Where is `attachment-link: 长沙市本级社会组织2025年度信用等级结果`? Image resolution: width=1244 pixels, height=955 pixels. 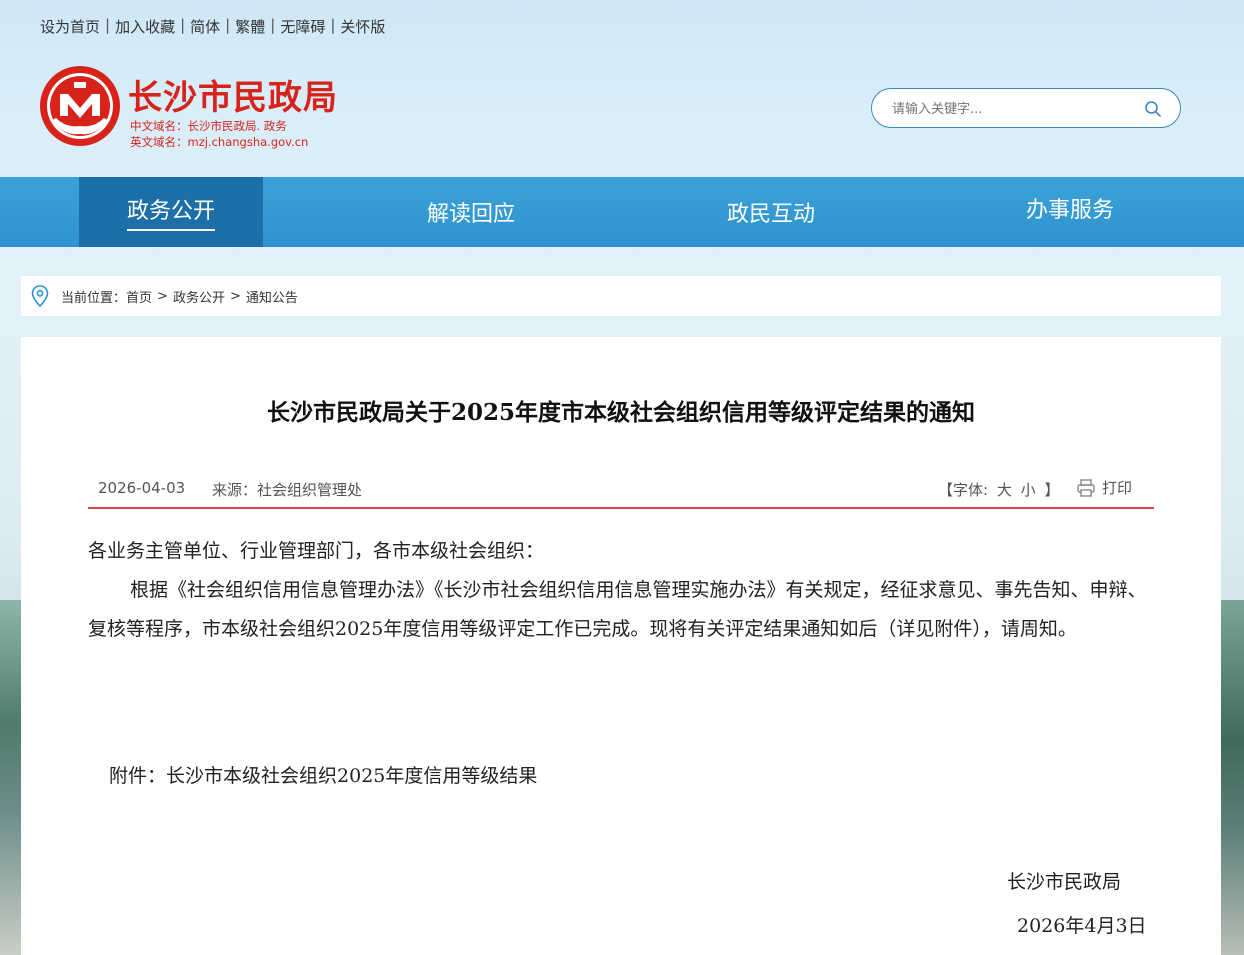
attachment-link: 长沙市本级社会组织2025年度信用等级结果 is located at coordinates (351, 776).